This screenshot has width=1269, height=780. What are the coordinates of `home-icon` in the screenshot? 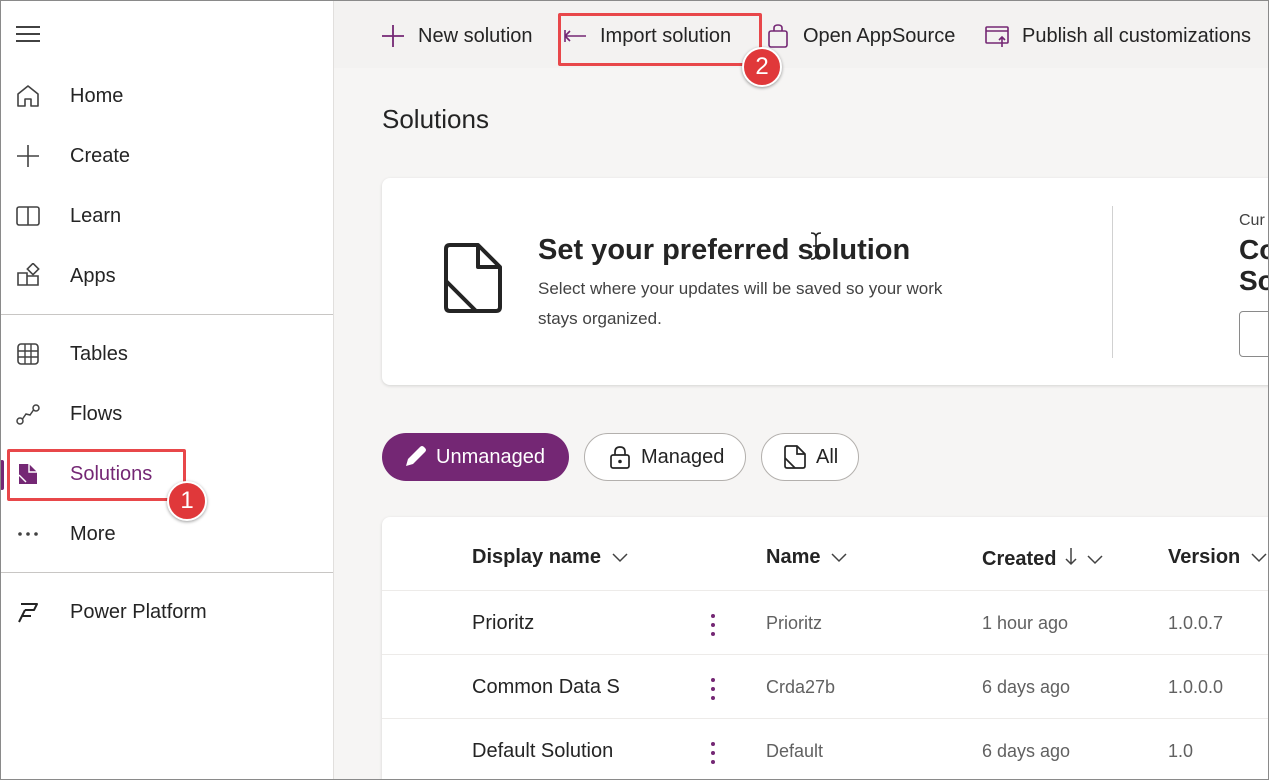 It's located at (28, 96).